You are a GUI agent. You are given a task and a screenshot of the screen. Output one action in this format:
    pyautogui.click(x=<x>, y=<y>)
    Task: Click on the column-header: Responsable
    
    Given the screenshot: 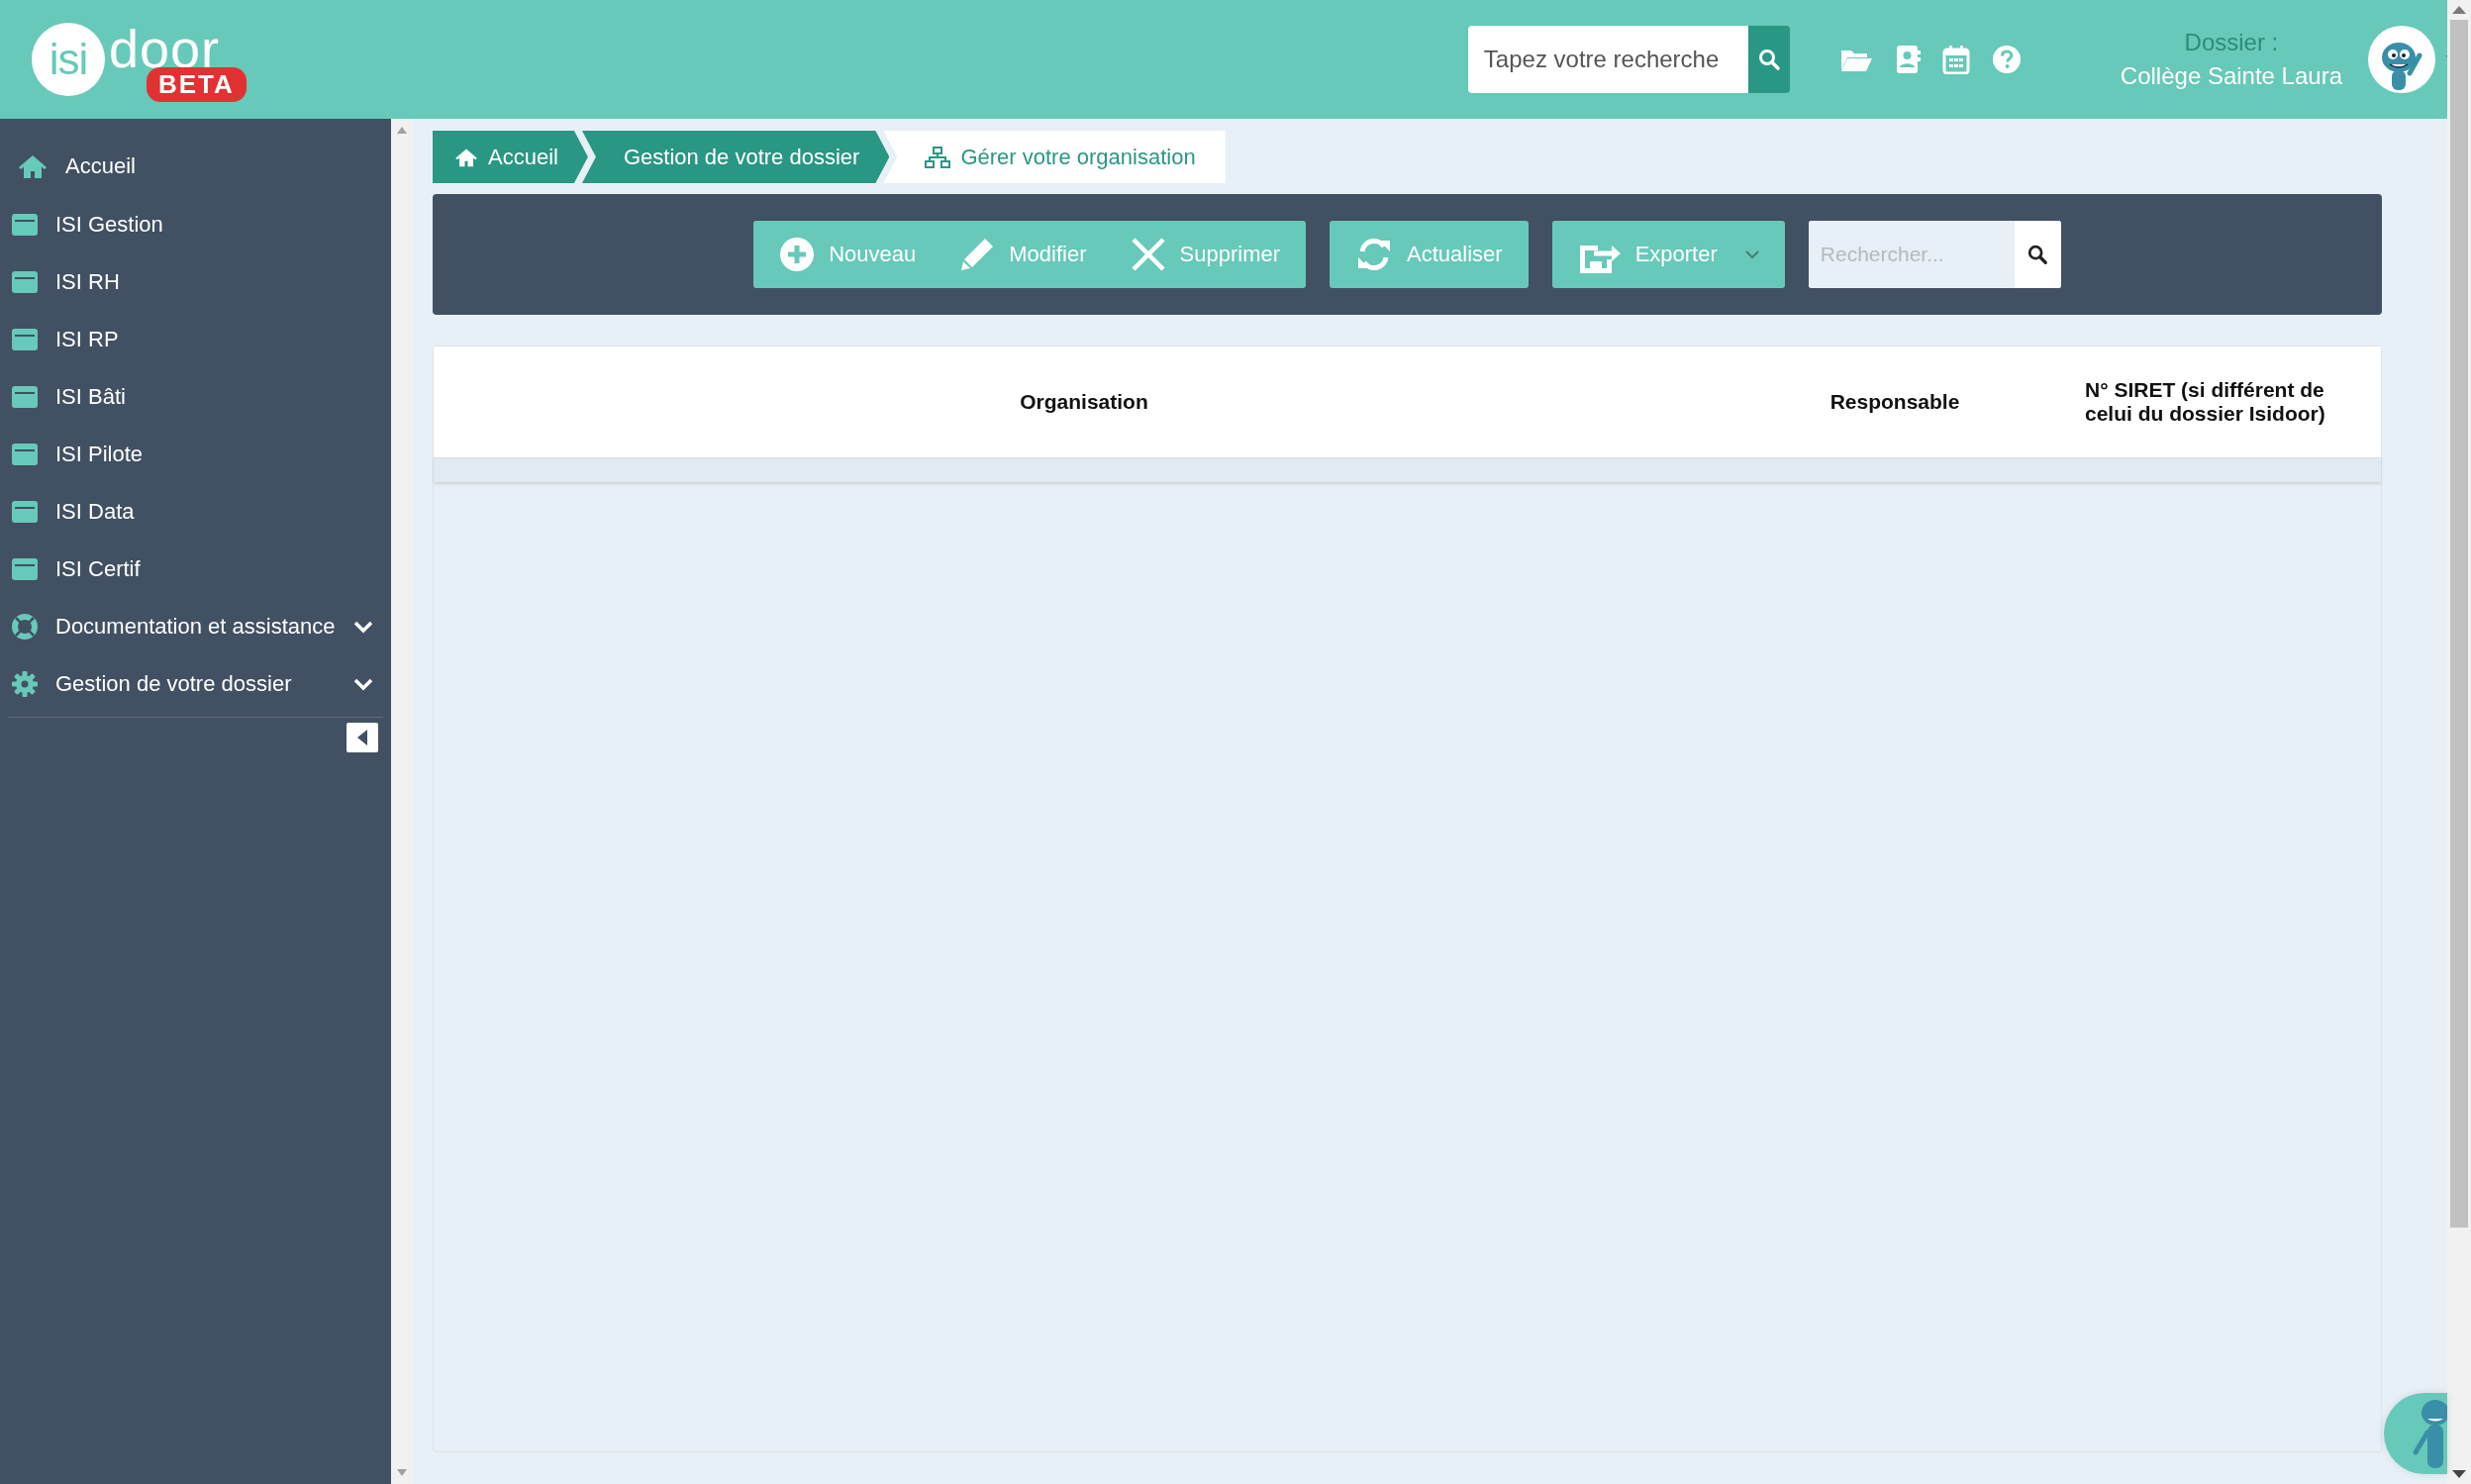 What is the action you would take?
    pyautogui.click(x=1895, y=402)
    